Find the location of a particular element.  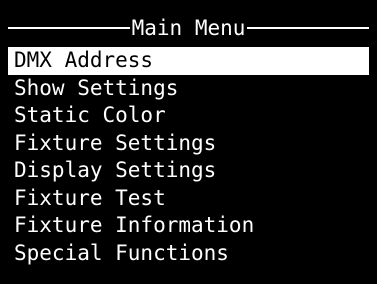

menu-title: Main Menu is located at coordinates (188, 28).